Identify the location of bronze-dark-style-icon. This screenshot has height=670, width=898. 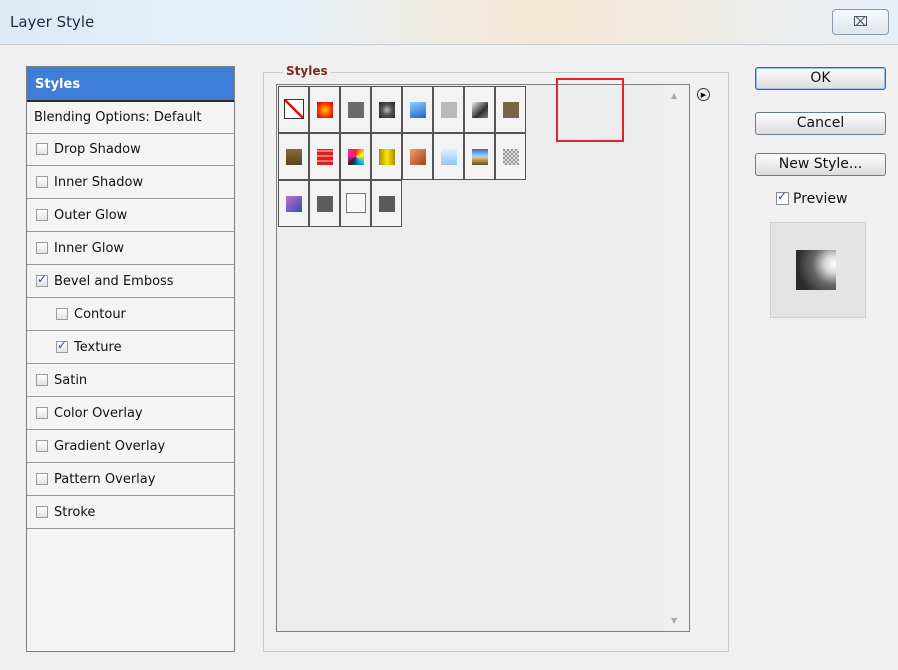
(294, 157).